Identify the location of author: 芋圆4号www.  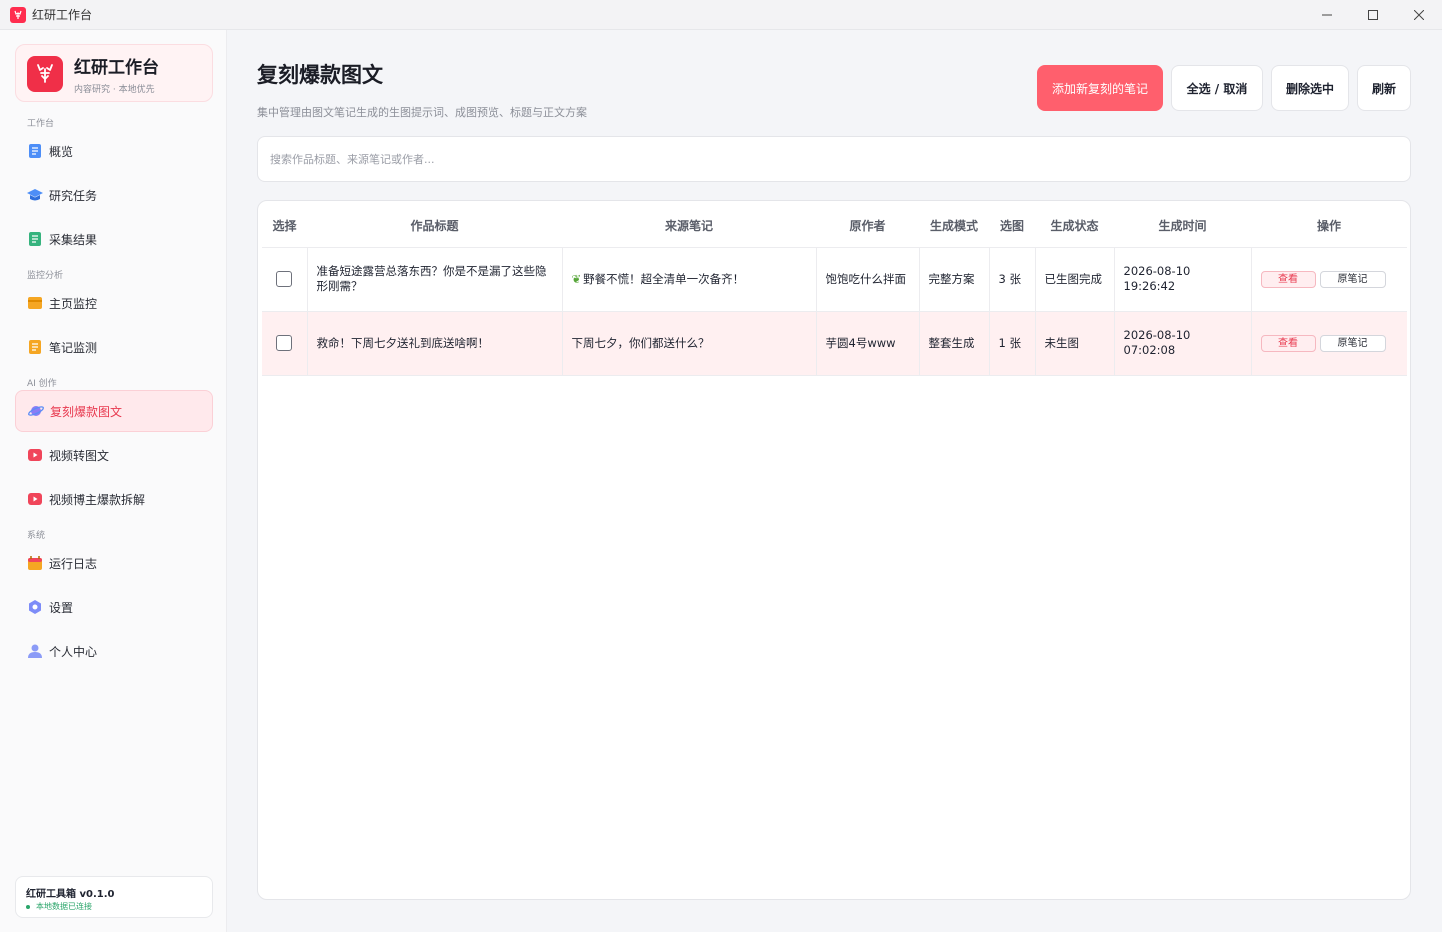
(867, 343).